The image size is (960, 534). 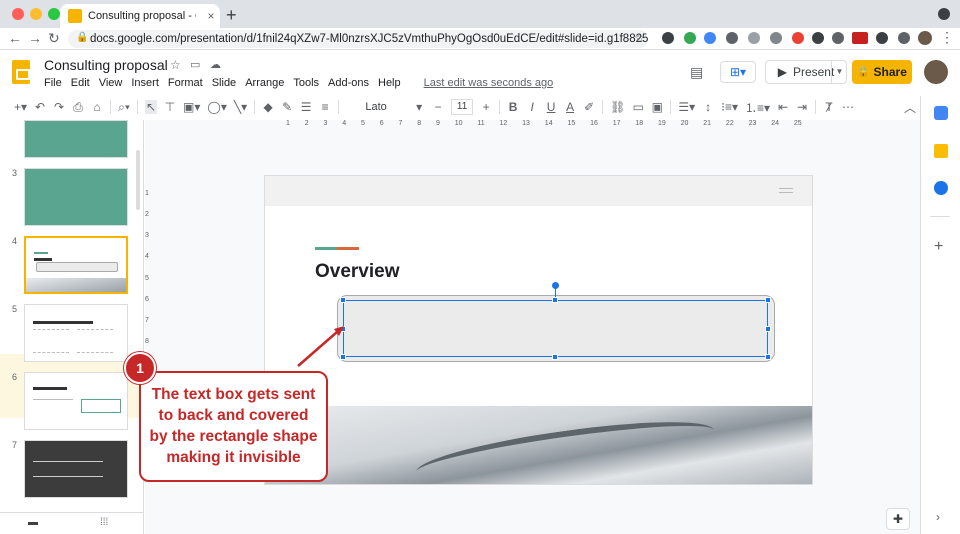 What do you see at coordinates (138, 180) in the screenshot?
I see `filmstrip-scrollbar` at bounding box center [138, 180].